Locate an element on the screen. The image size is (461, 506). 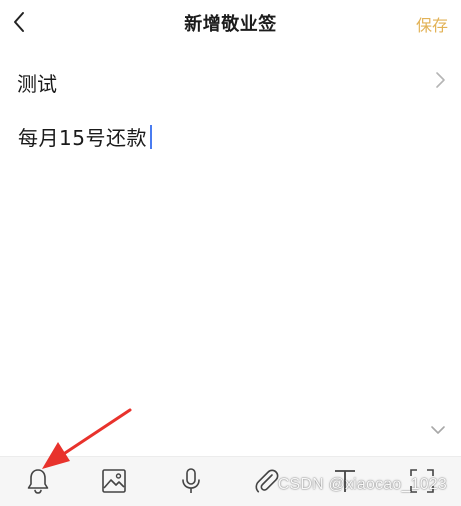
chevron-right-icon is located at coordinates (440, 80).